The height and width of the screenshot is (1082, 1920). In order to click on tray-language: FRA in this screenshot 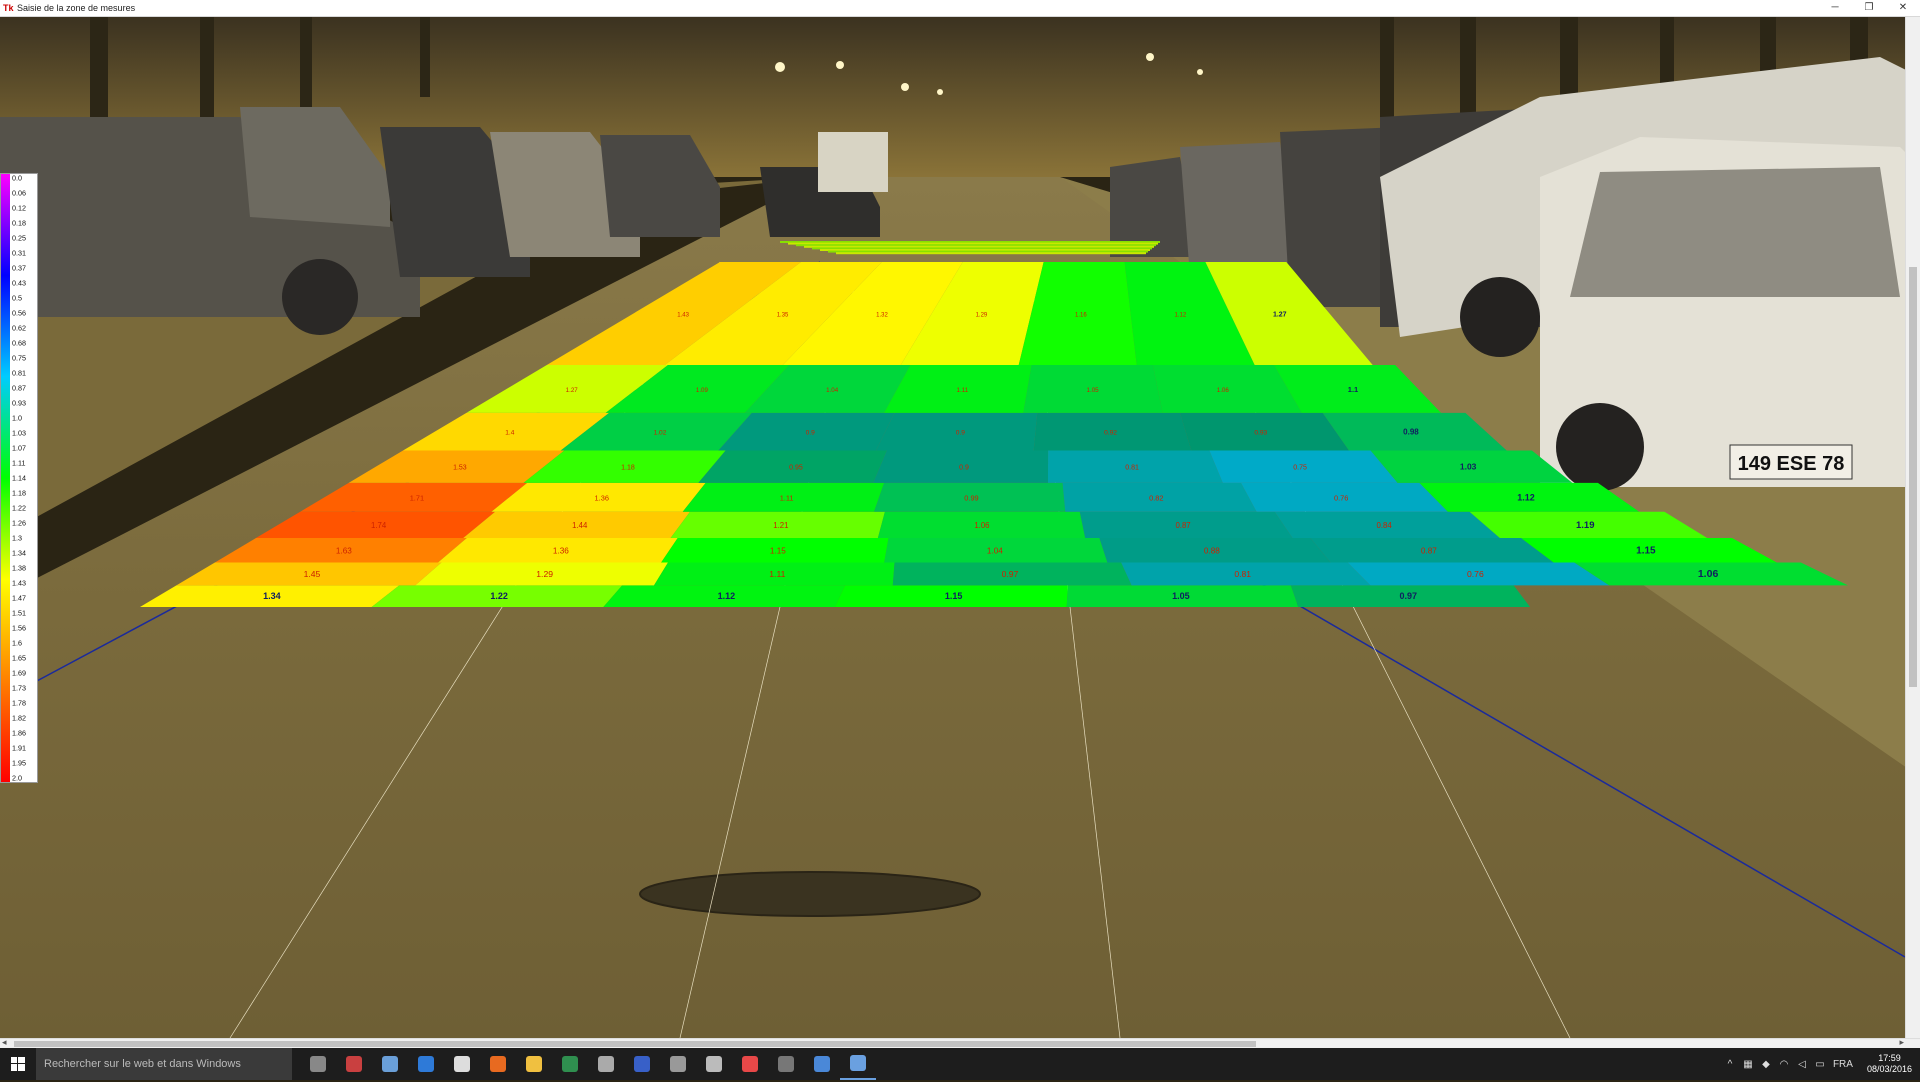, I will do `click(1843, 1064)`.